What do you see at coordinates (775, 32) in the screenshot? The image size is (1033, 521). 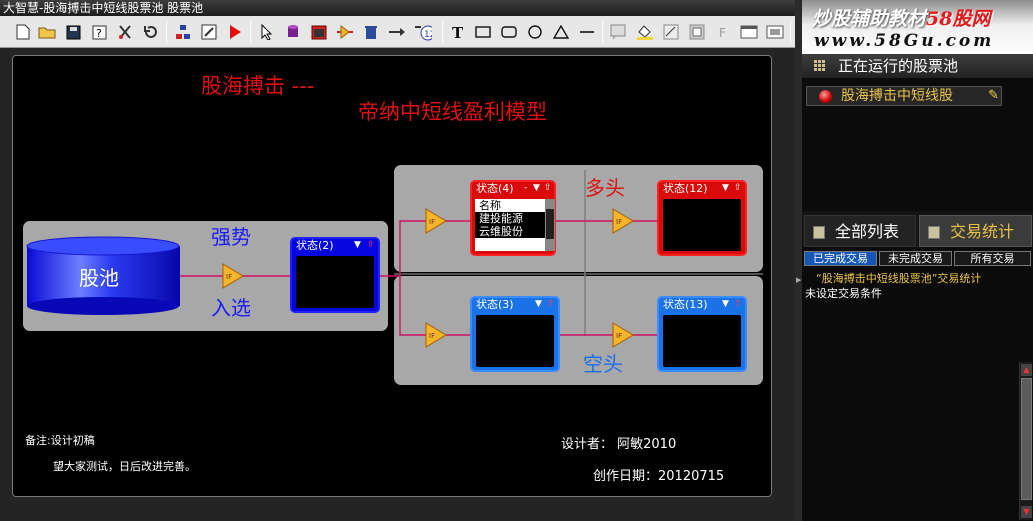 I see `window-layout-2-icon` at bounding box center [775, 32].